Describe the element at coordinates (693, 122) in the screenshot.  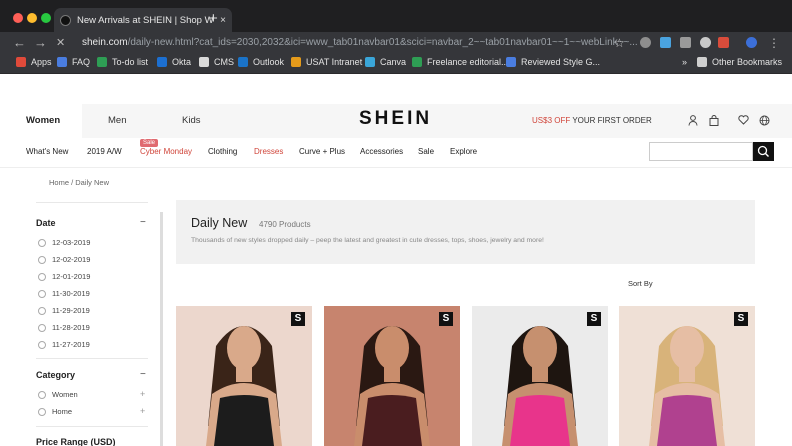
I see `user-icon` at that location.